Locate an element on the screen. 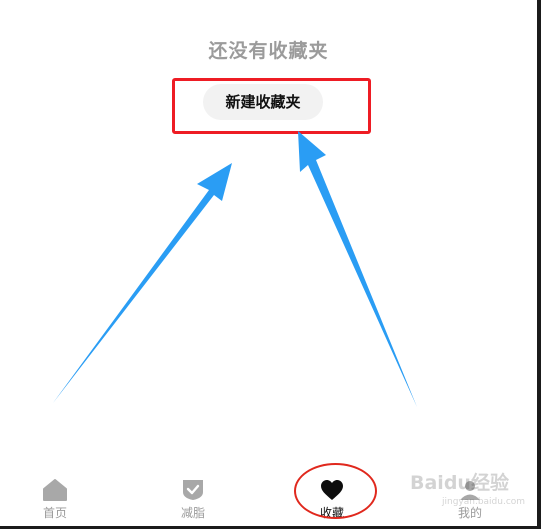 The width and height of the screenshot is (541, 529). tab-home-label: 首页 is located at coordinates (54, 513).